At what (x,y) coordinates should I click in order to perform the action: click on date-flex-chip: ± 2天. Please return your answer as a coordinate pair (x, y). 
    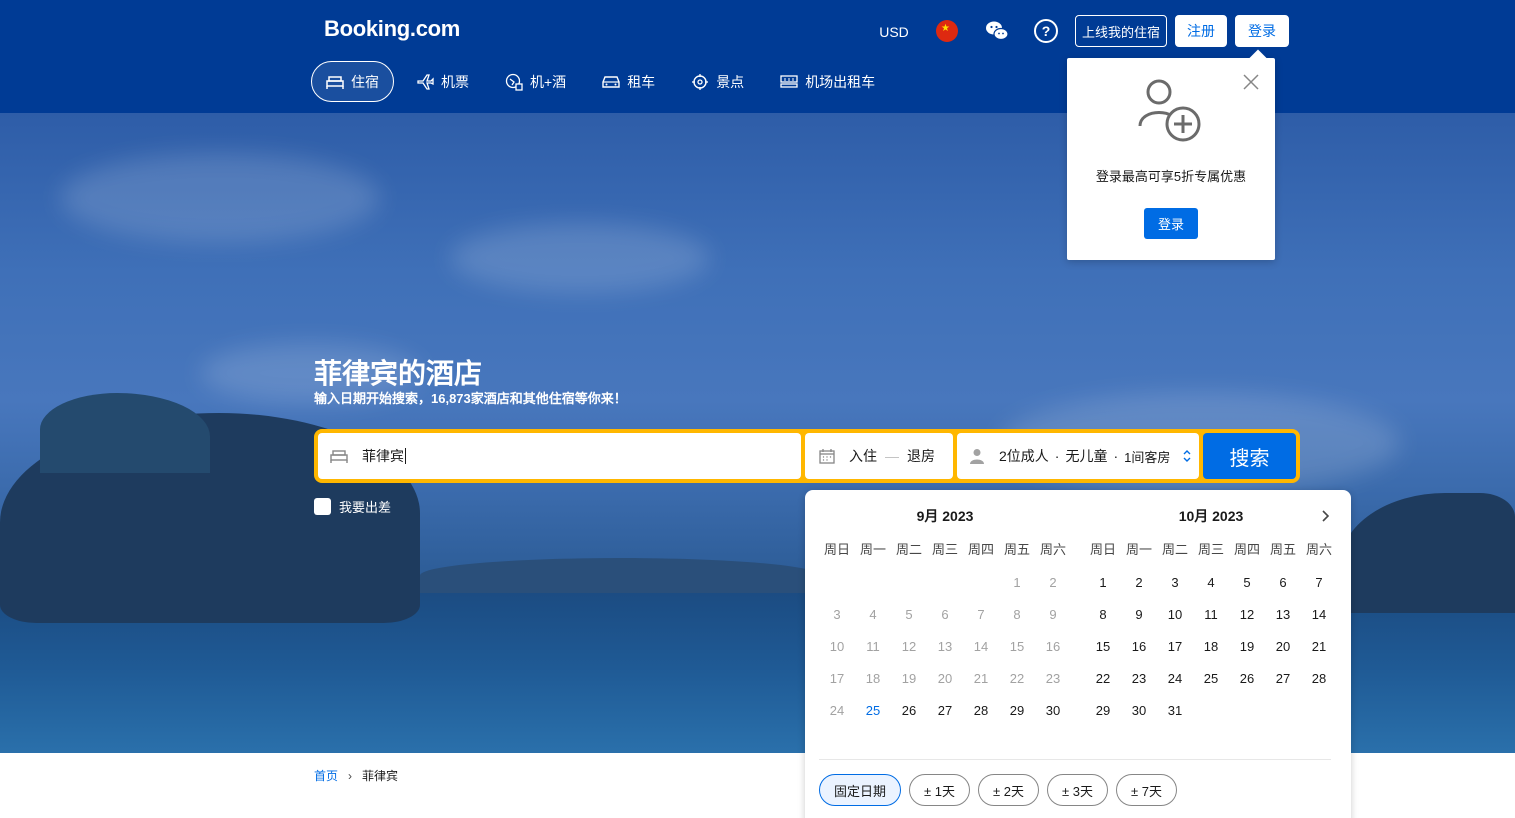
    Looking at the image, I should click on (1008, 790).